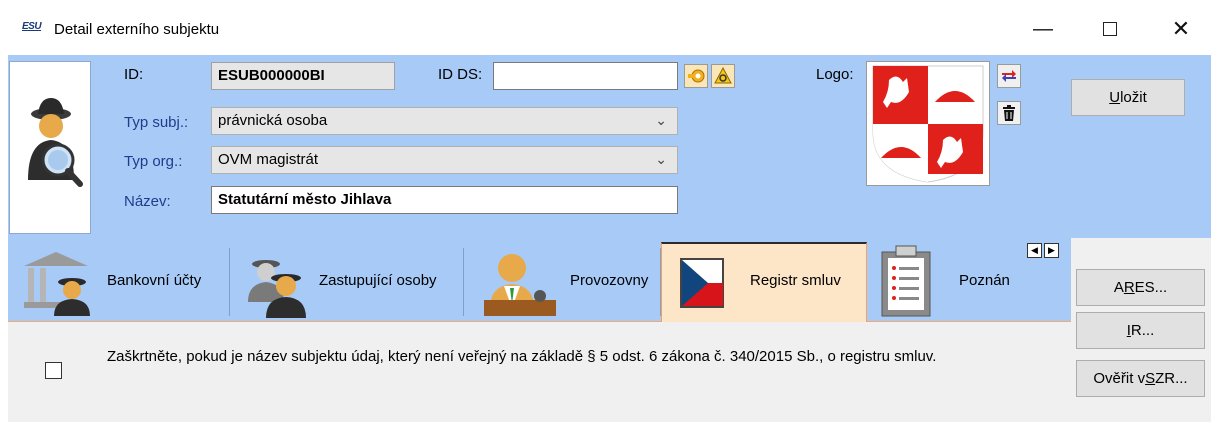 Image resolution: width=1211 pixels, height=422 pixels. Describe the element at coordinates (795, 280) in the screenshot. I see `tab-label: Registr smluv` at that location.